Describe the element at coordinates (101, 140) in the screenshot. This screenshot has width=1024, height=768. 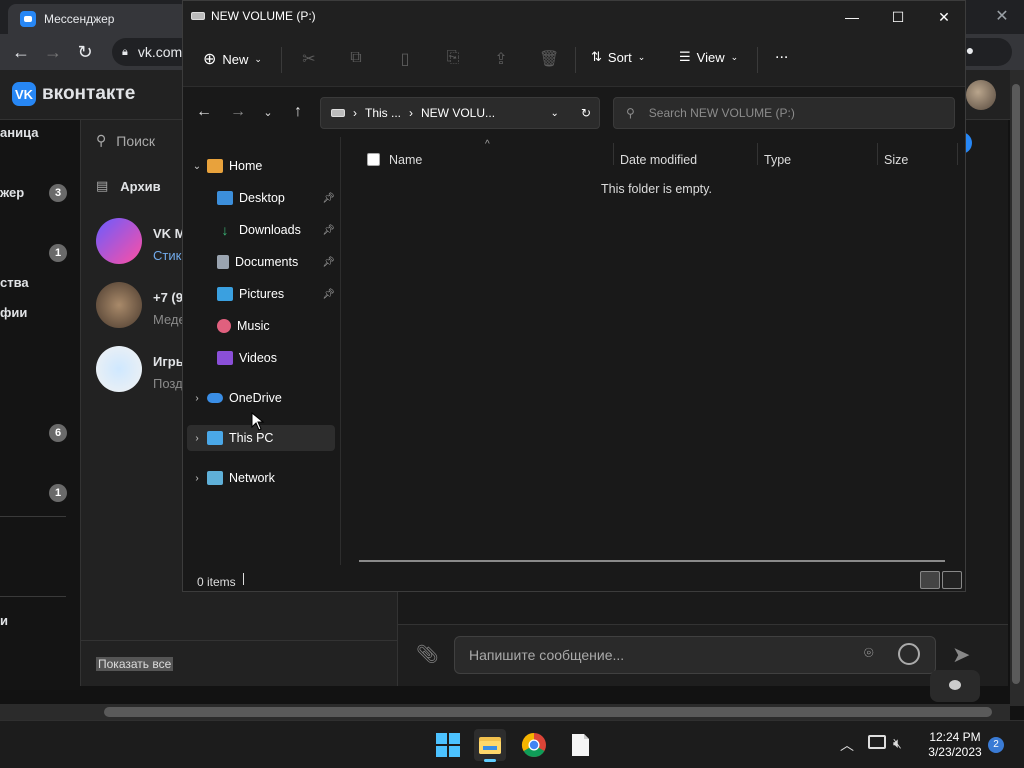
I see `search-icon: ⚲` at that location.